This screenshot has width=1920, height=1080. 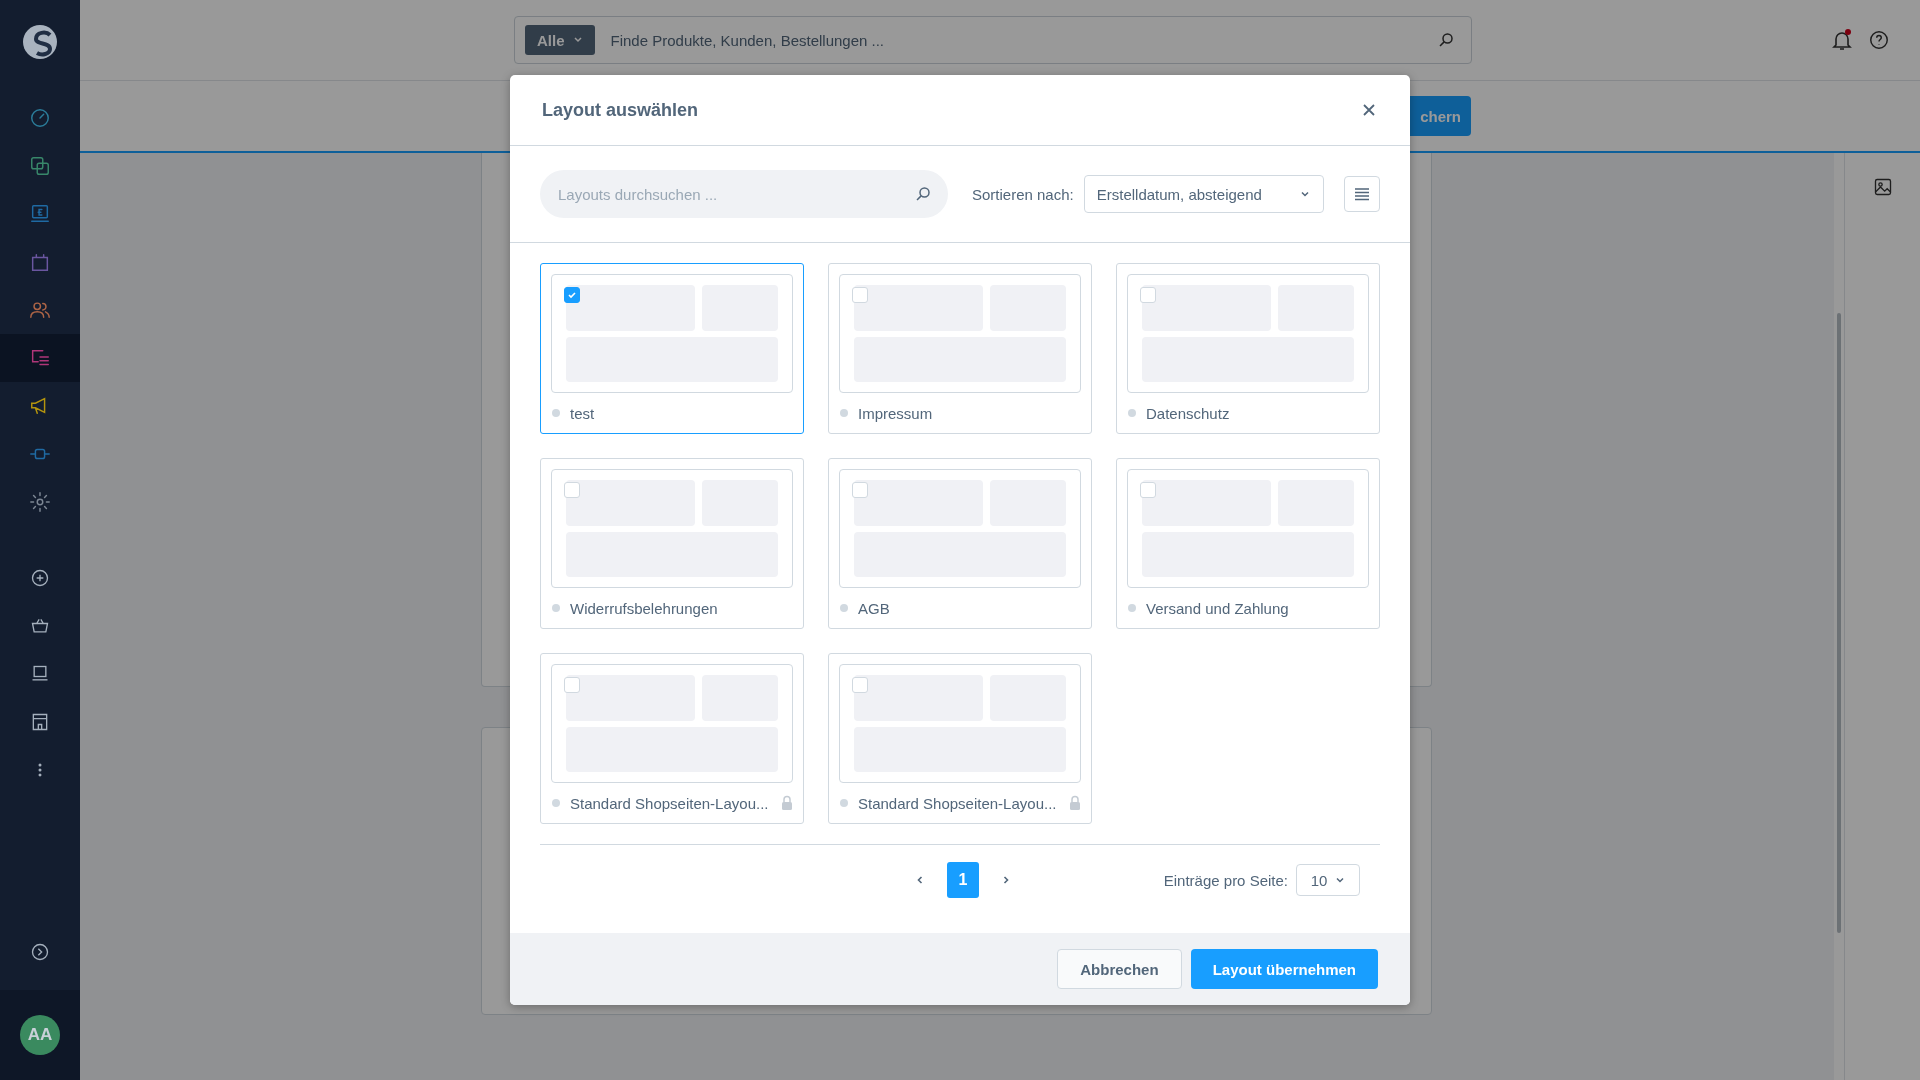 I want to click on next-page-icon, so click(x=1006, y=880).